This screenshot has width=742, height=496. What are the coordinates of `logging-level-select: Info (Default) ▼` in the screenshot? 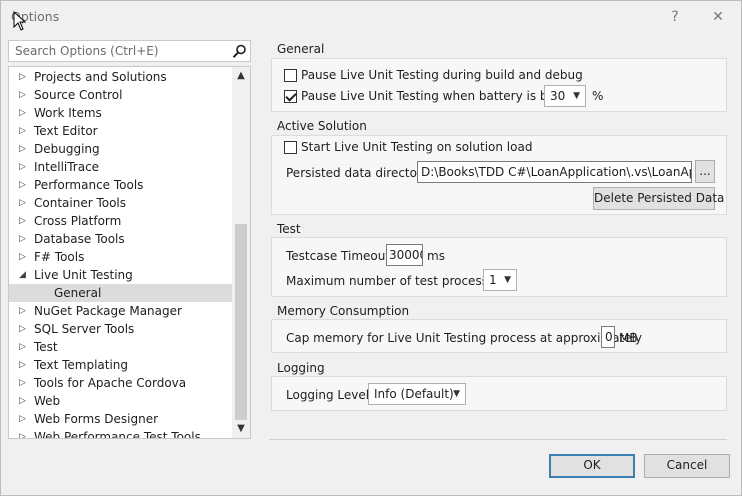 It's located at (417, 394).